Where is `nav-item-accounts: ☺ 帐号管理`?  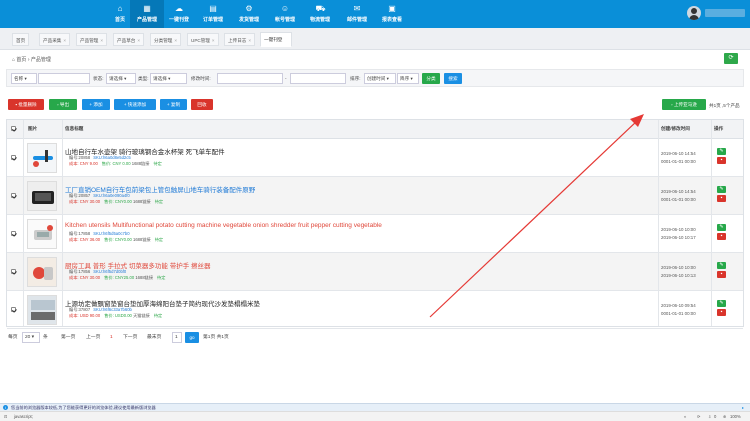
nav-item-accounts: ☺ 帐号管理 is located at coordinates (285, 14).